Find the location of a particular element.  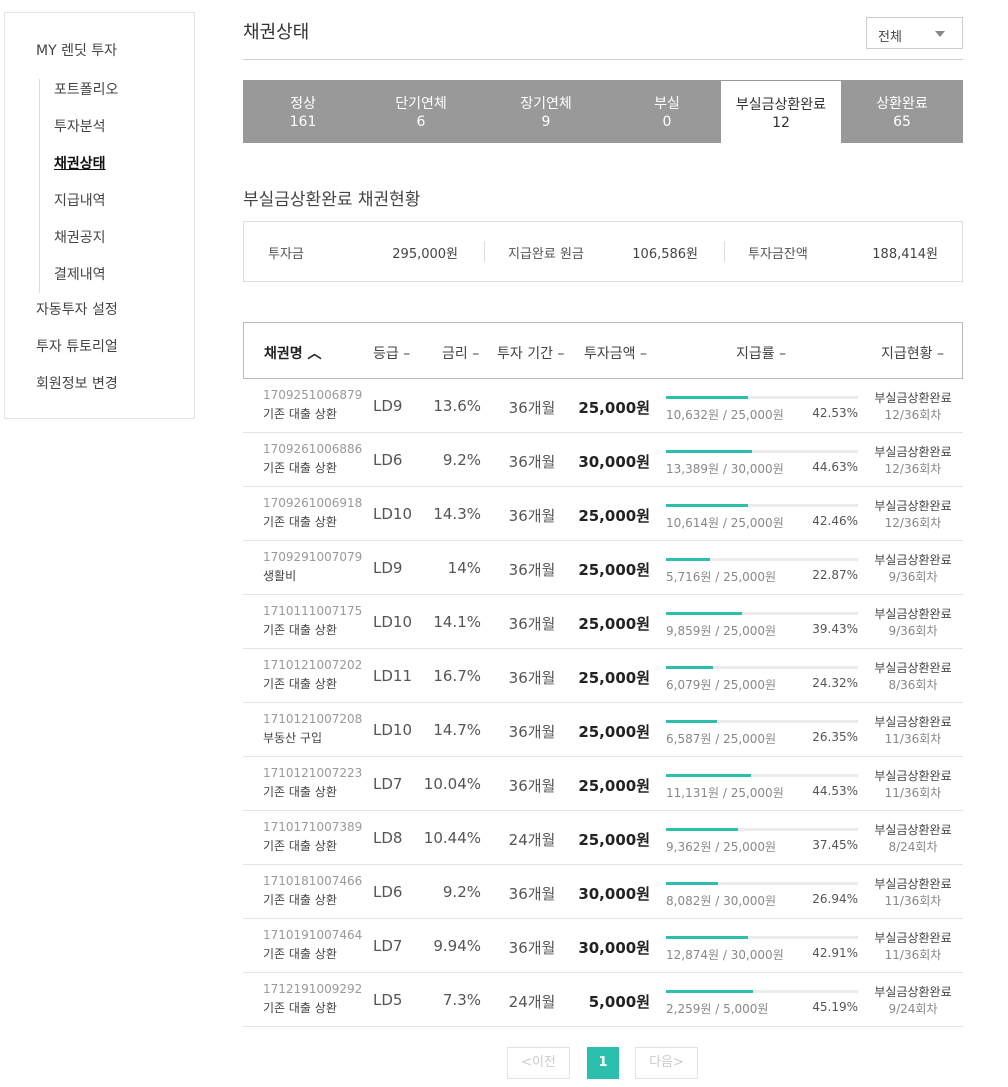

bond-id: 1710171007389 is located at coordinates (313, 827).